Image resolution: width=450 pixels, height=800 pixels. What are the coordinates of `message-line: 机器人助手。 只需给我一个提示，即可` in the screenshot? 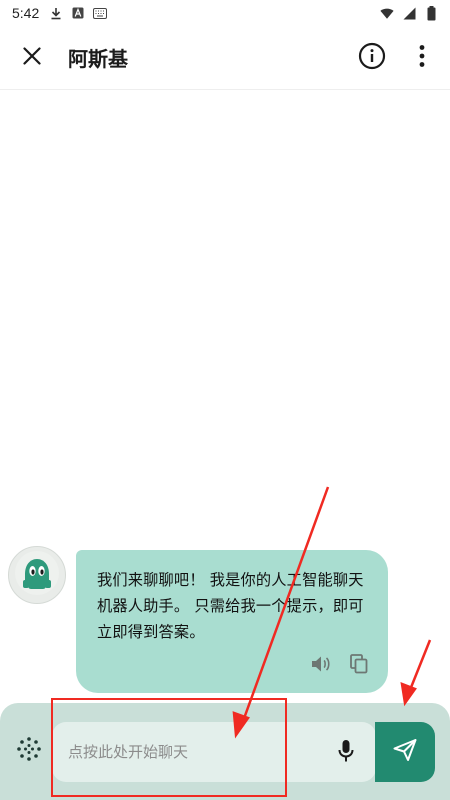 It's located at (230, 606).